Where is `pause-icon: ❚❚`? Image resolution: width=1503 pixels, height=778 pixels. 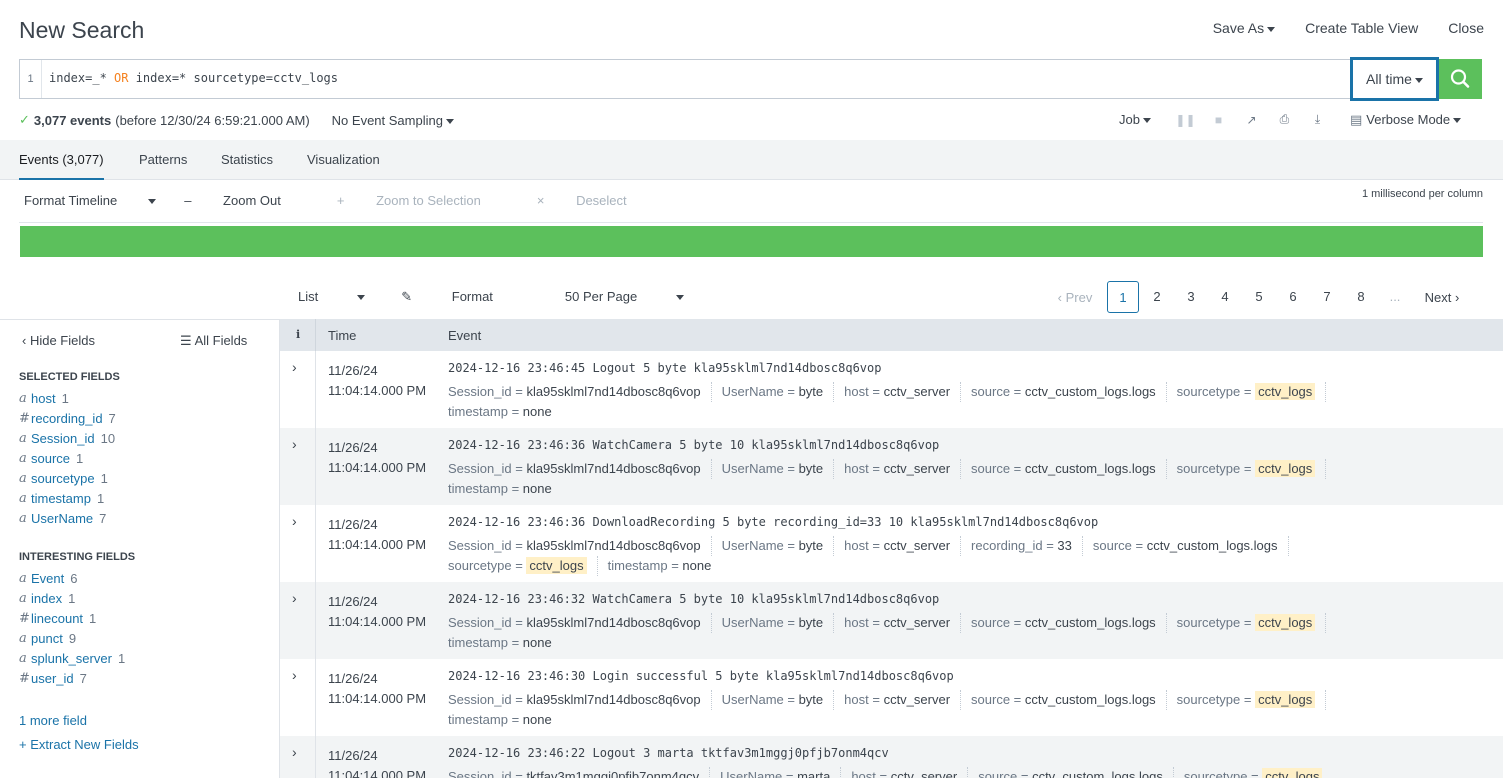
pause-icon: ❚❚ is located at coordinates (1185, 120).